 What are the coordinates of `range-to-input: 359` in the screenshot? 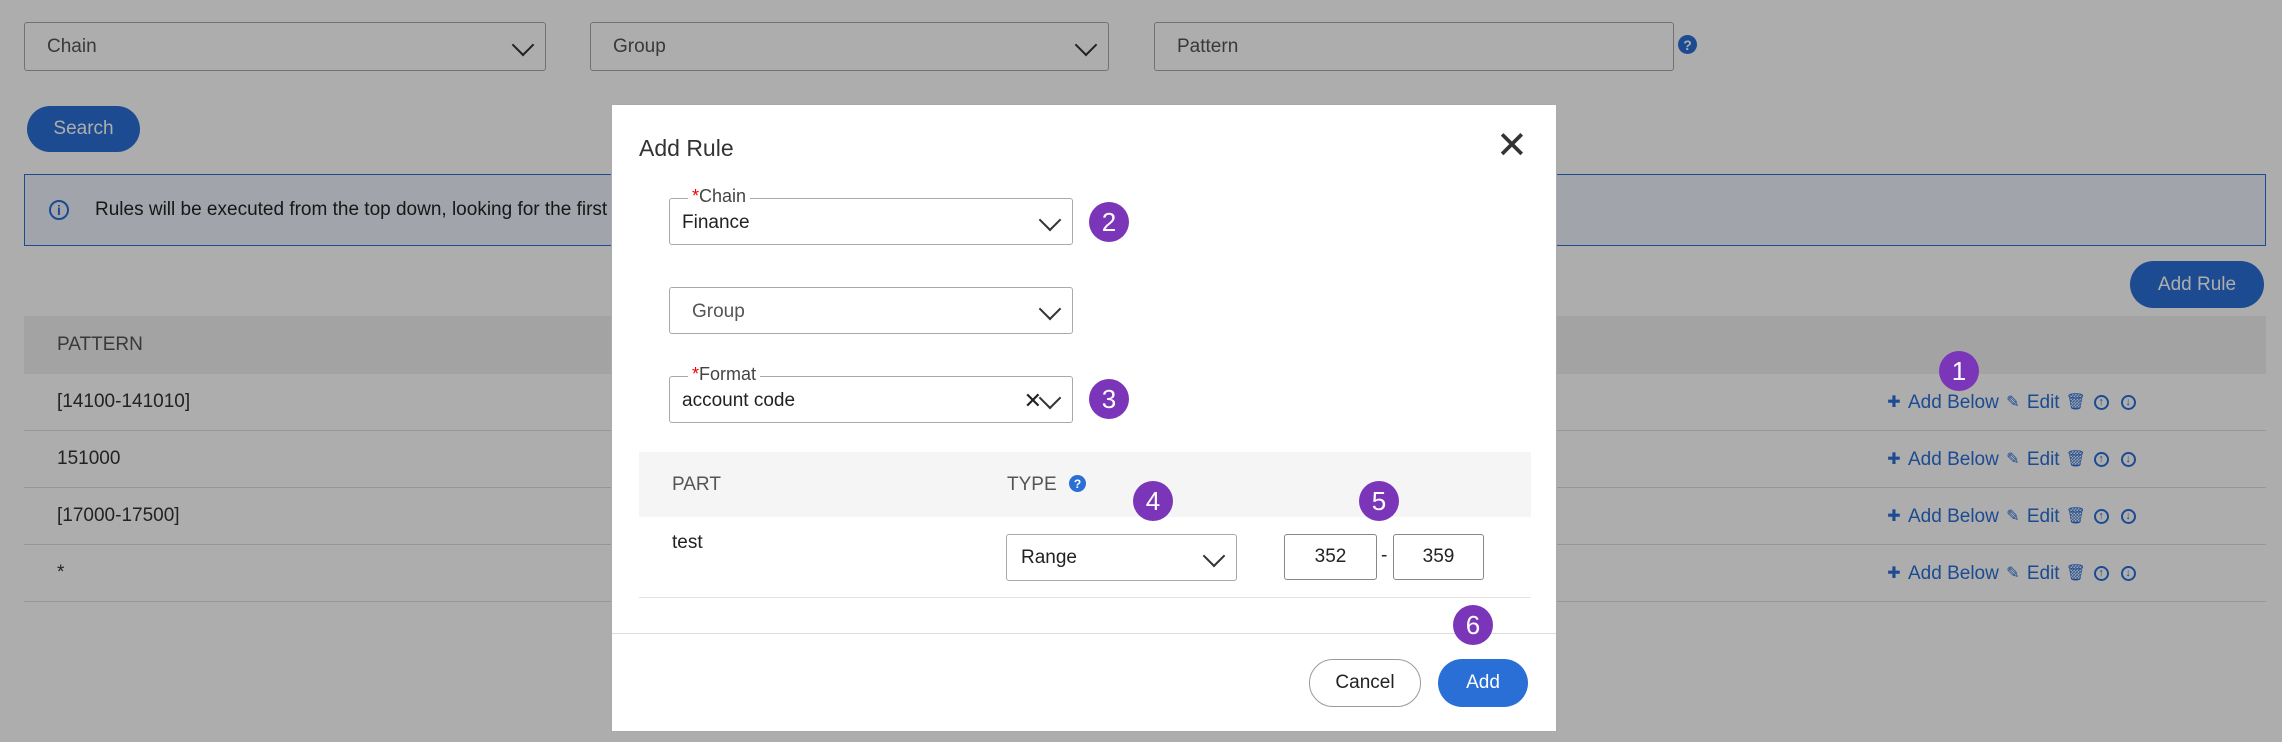 It's located at (1438, 557).